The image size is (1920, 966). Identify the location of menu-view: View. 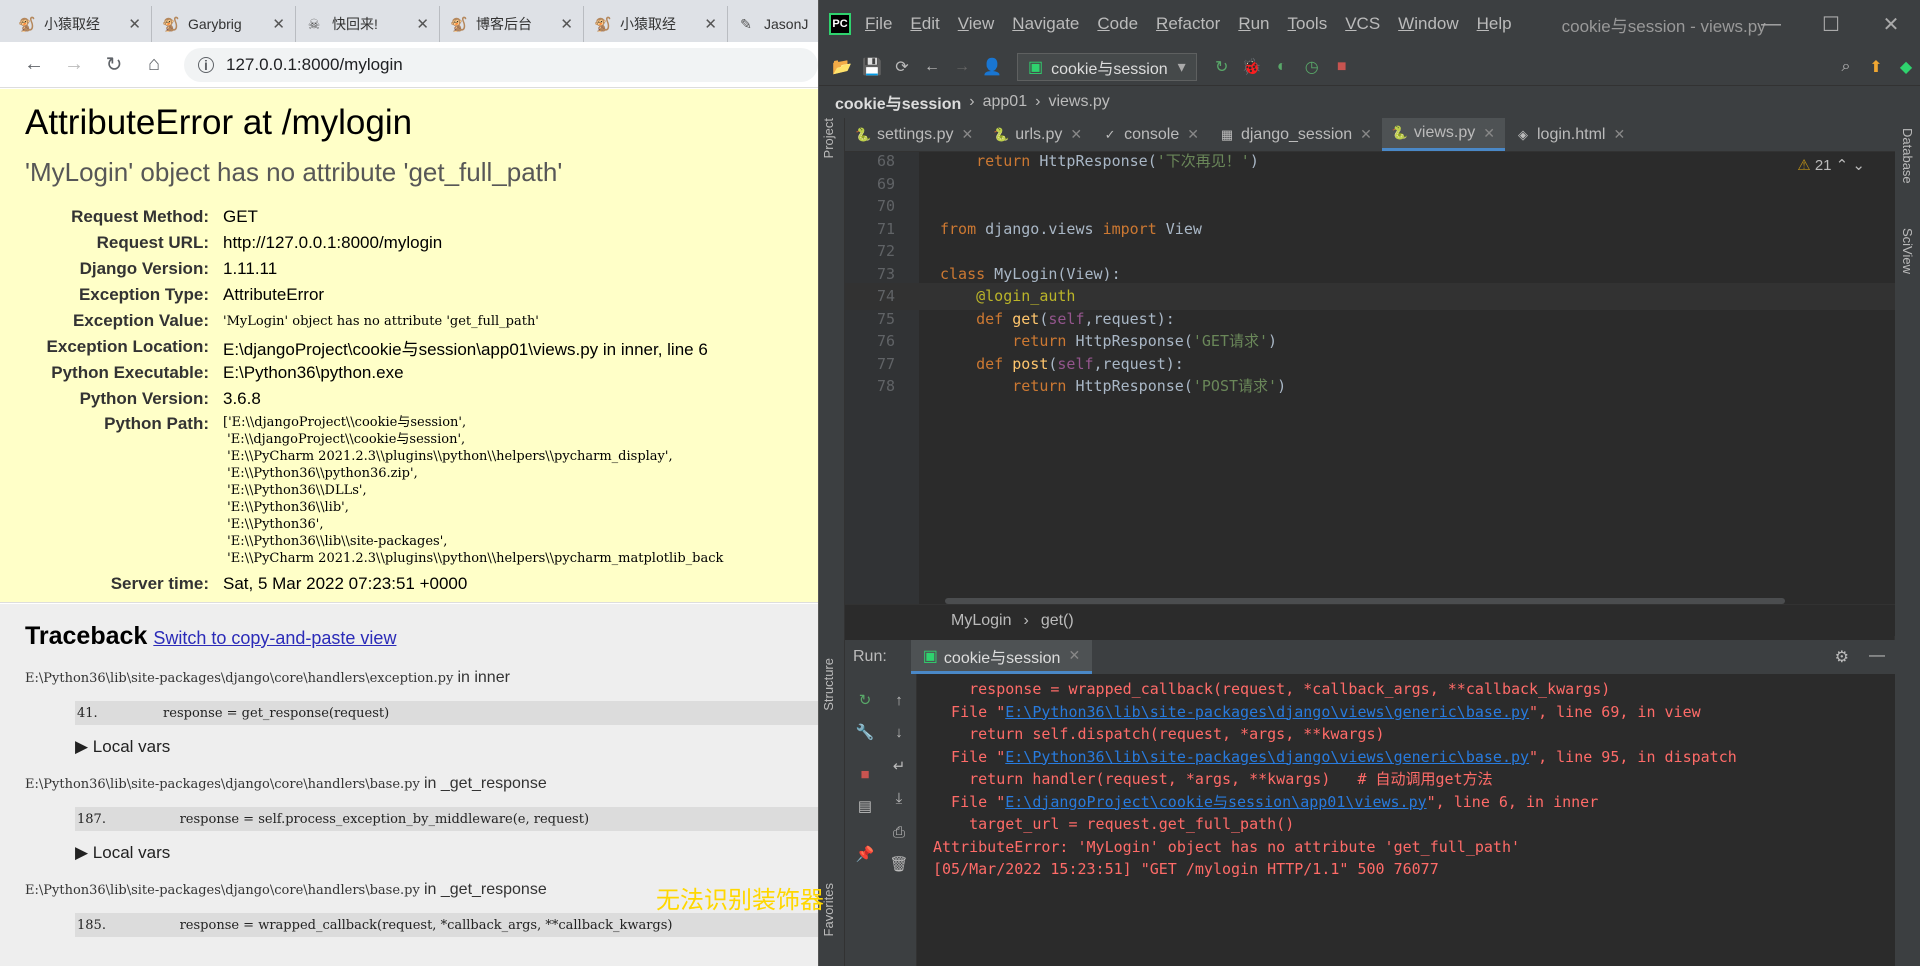
(976, 24).